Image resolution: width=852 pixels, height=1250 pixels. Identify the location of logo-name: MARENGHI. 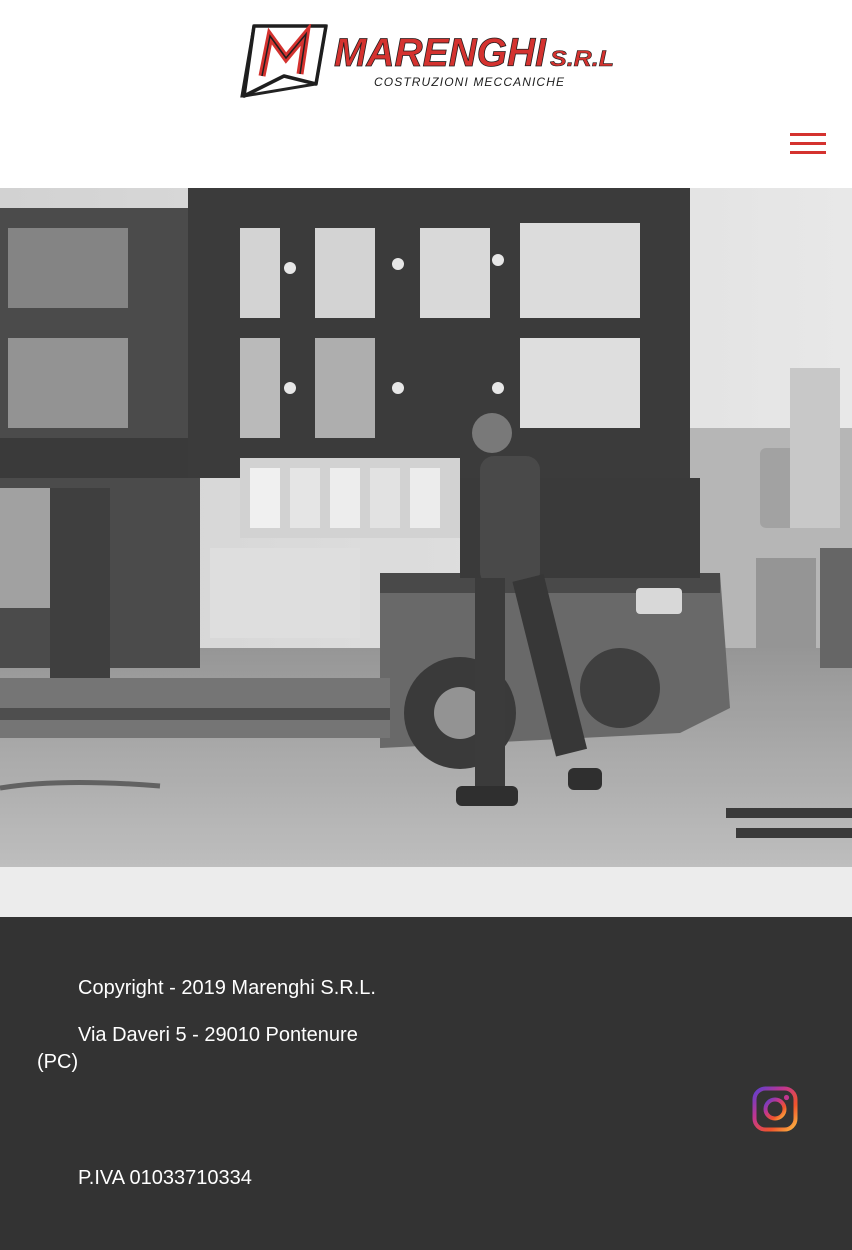
(440, 53).